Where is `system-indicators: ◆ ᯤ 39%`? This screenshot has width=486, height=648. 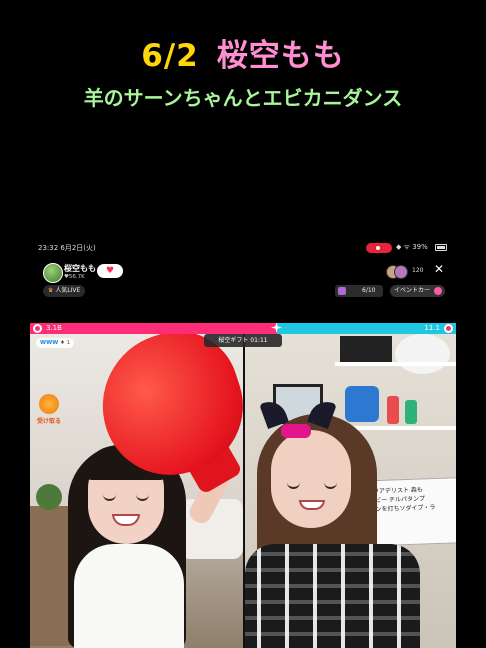 system-indicators: ◆ ᯤ 39% is located at coordinates (412, 247).